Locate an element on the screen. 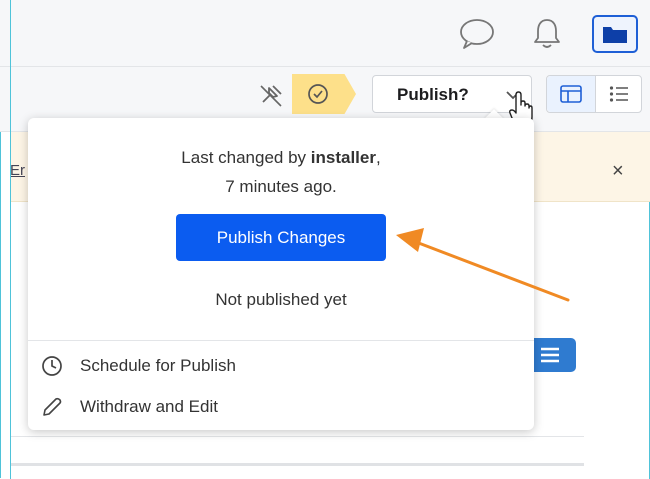 This screenshot has height=479, width=650. pencil-icon is located at coordinates (52, 407).